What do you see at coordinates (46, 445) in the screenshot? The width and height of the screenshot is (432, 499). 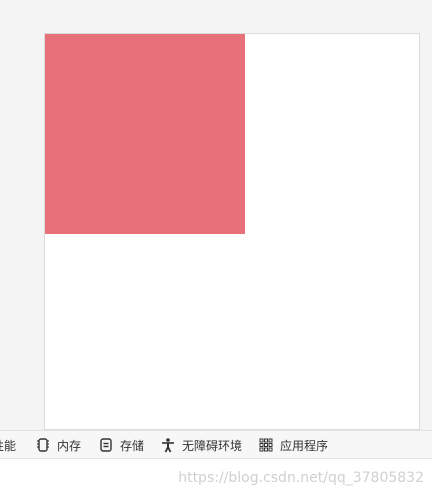 I see `memory-chip-icon` at bounding box center [46, 445].